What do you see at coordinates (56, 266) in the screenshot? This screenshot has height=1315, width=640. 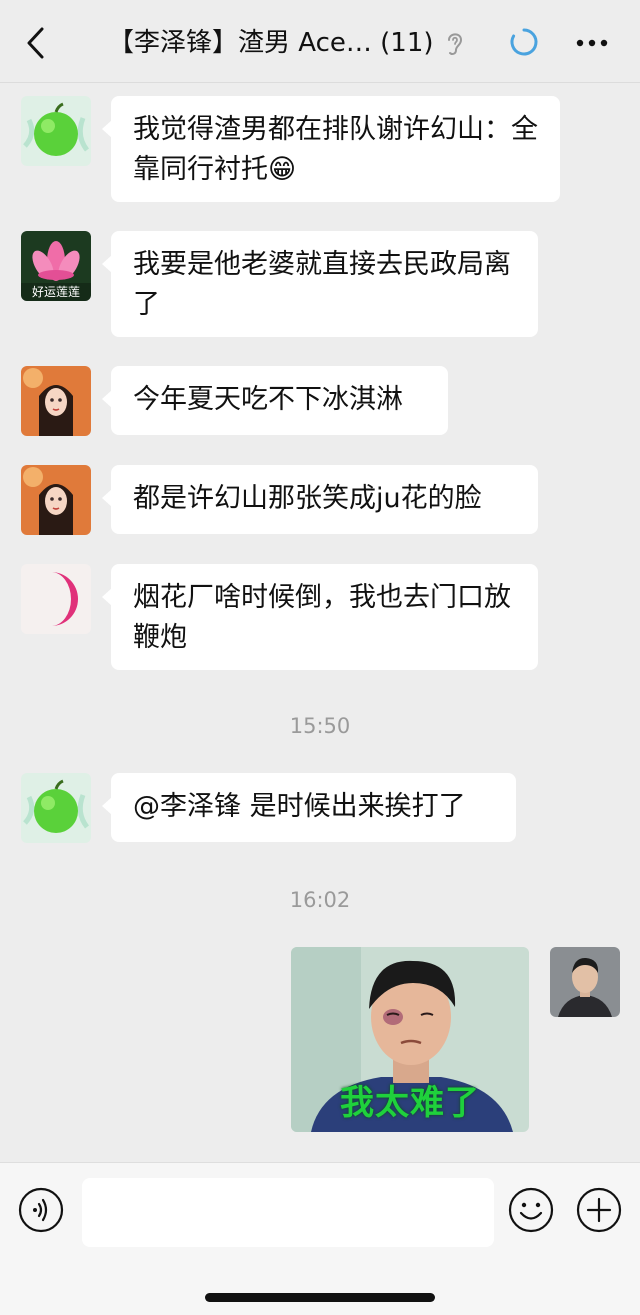 I see `lotus-avatar: 好运莲莲` at bounding box center [56, 266].